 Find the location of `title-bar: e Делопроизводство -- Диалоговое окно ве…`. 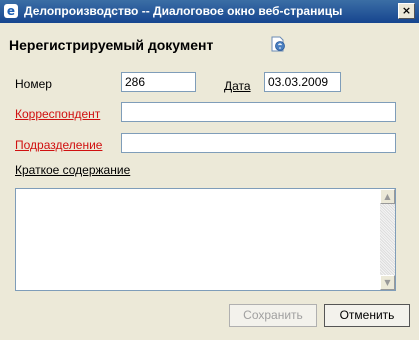

title-bar: e Делопроизводство -- Диалоговое окно ве… is located at coordinates (209, 11).